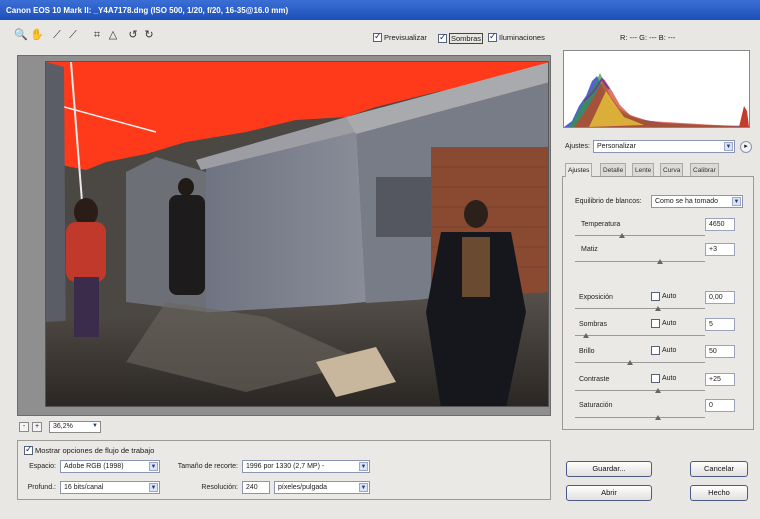  I want to click on tamano-select: 1996 por 1330 (2,7 MP) - ▼, so click(306, 466).